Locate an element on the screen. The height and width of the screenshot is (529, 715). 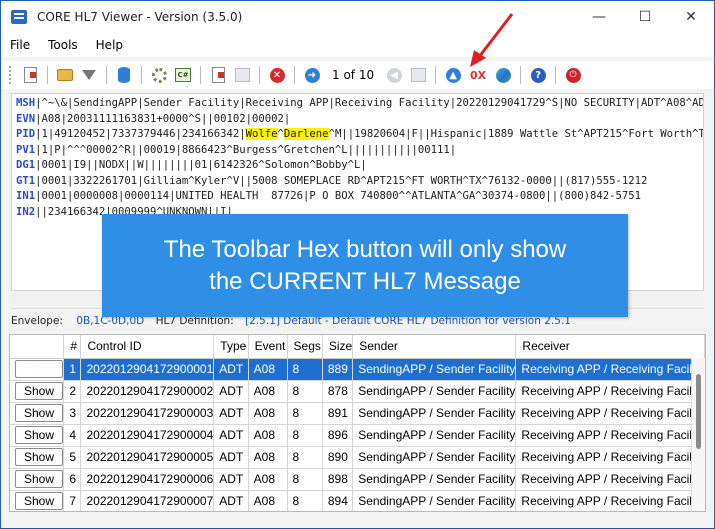
open-folder-button is located at coordinates (65, 75).